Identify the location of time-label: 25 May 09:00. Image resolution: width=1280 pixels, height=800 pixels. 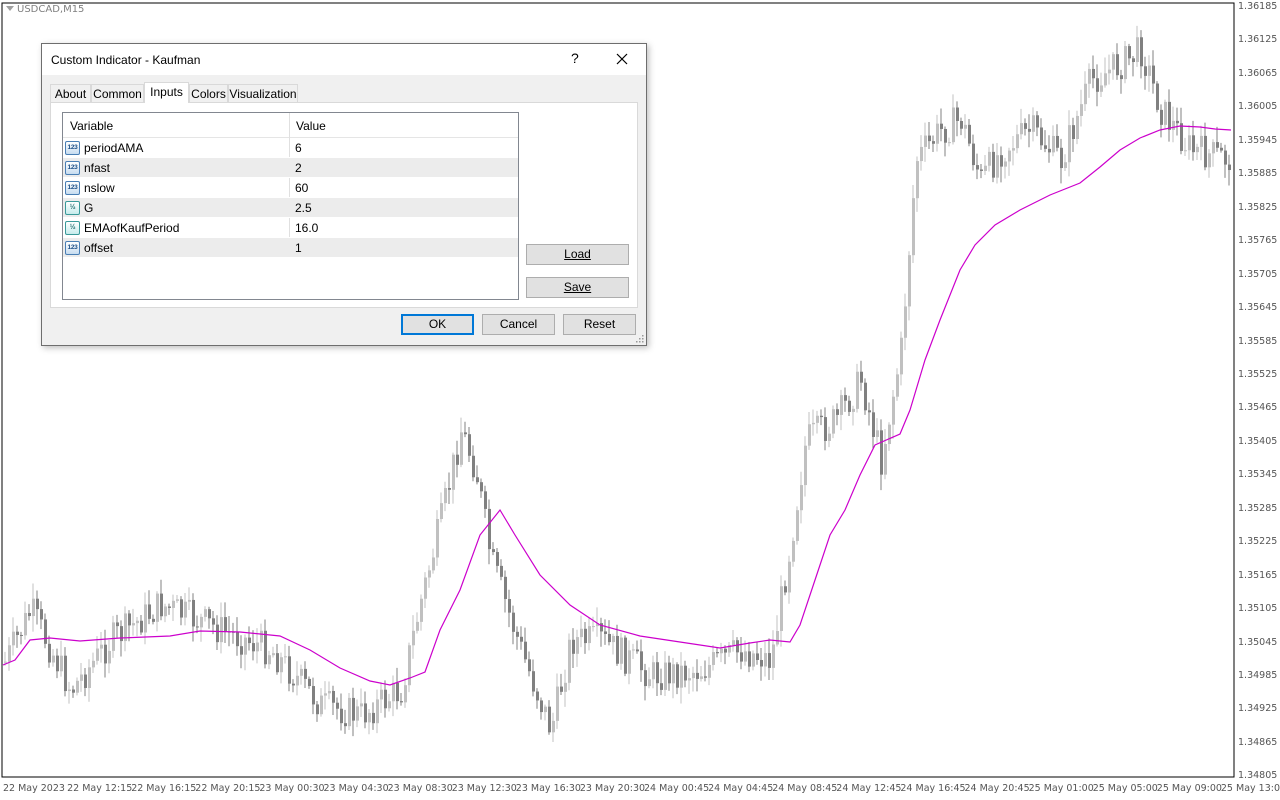
(1189, 788).